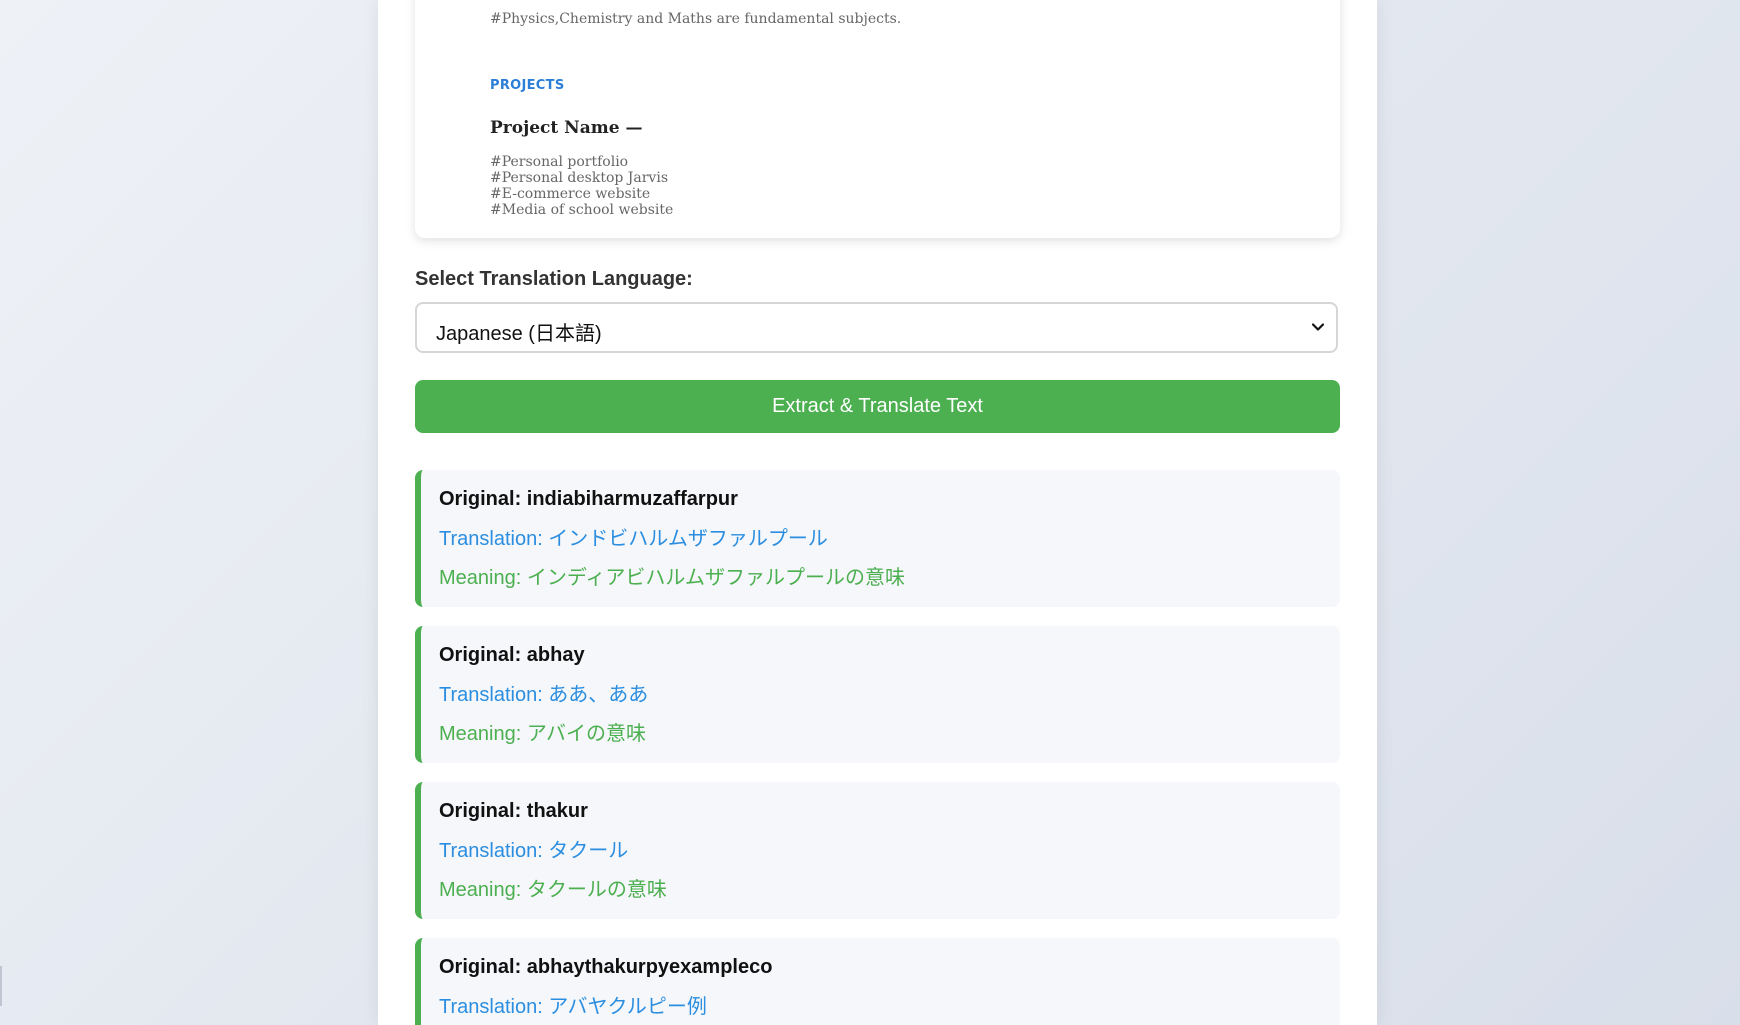  Describe the element at coordinates (513, 811) in the screenshot. I see `result-original: Original: thakur` at that location.